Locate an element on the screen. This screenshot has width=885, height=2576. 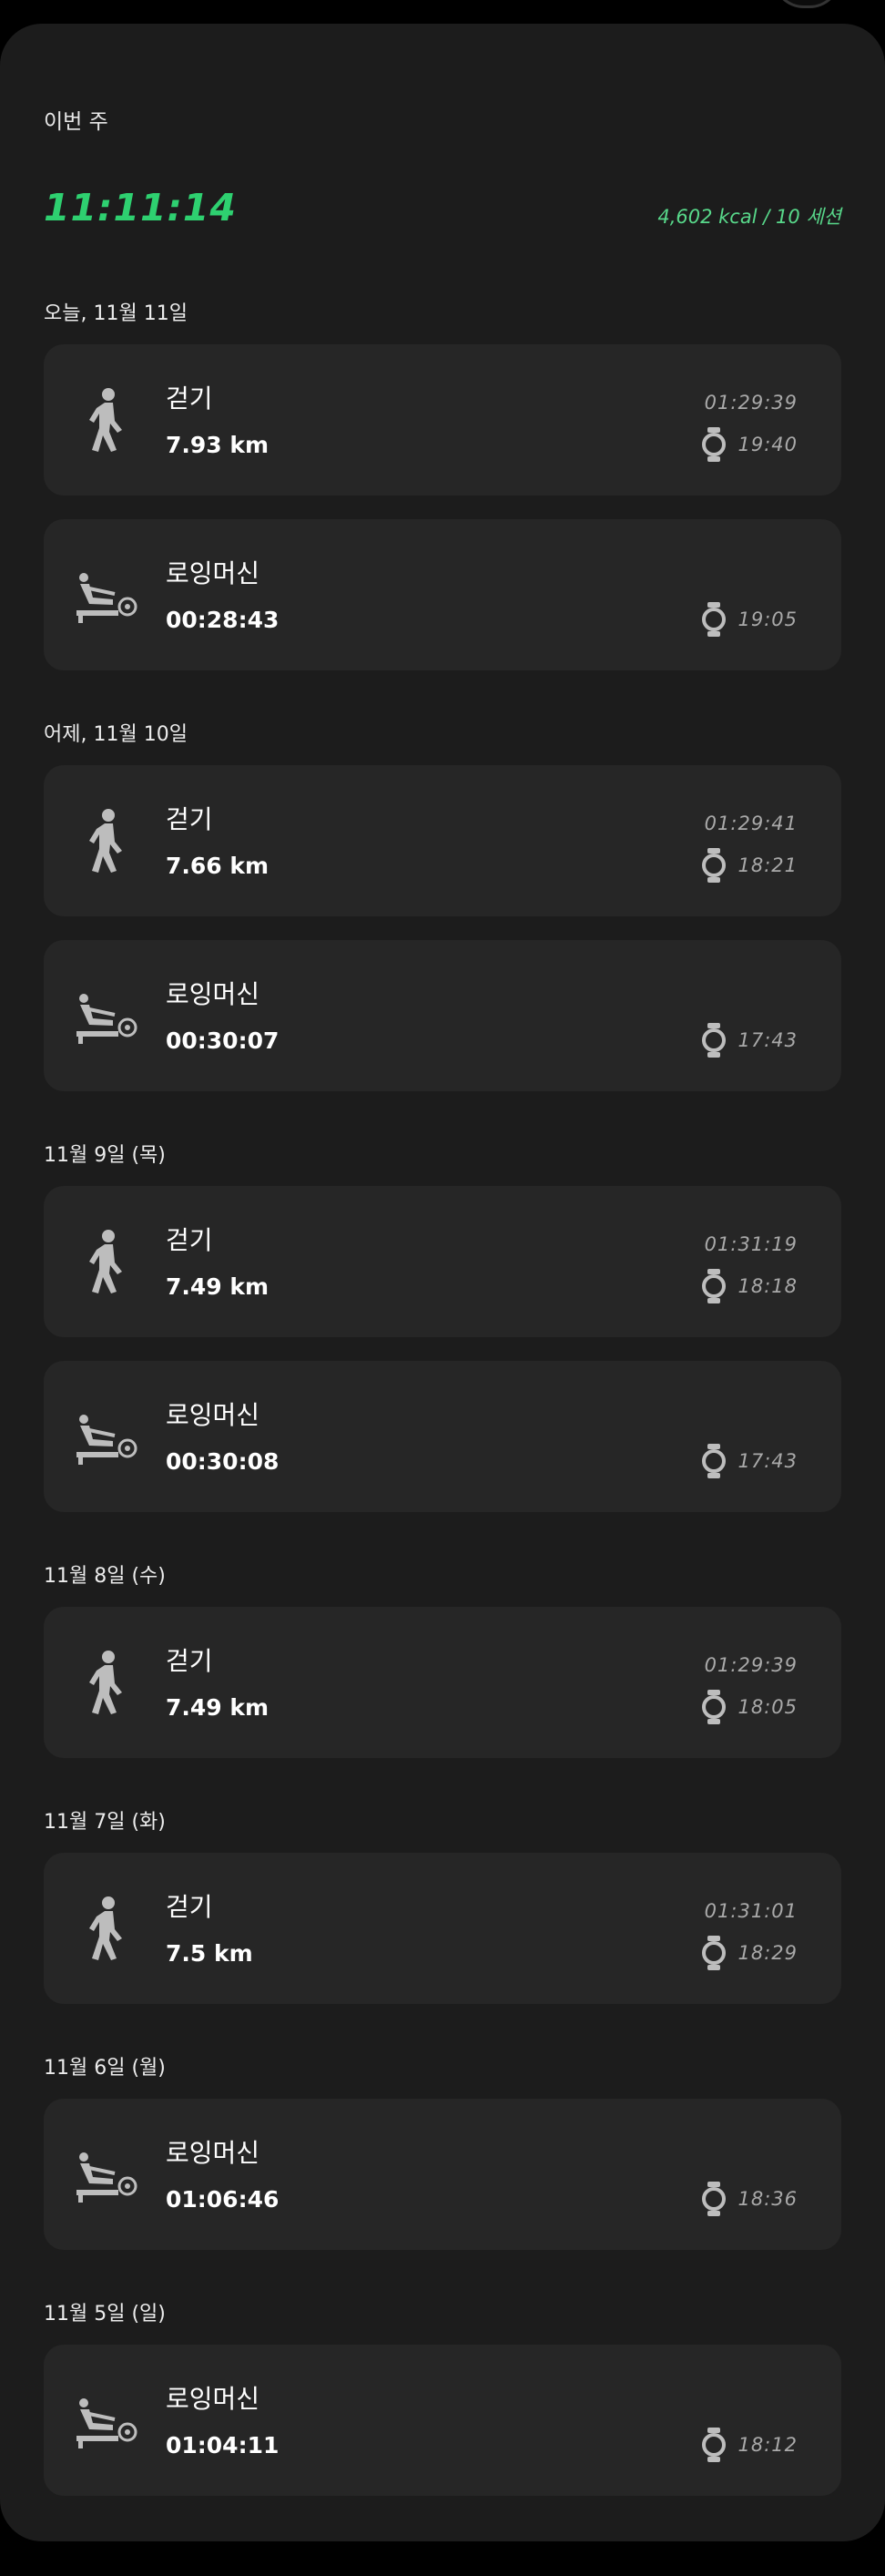
workout-value: 00:28:43 is located at coordinates (223, 620).